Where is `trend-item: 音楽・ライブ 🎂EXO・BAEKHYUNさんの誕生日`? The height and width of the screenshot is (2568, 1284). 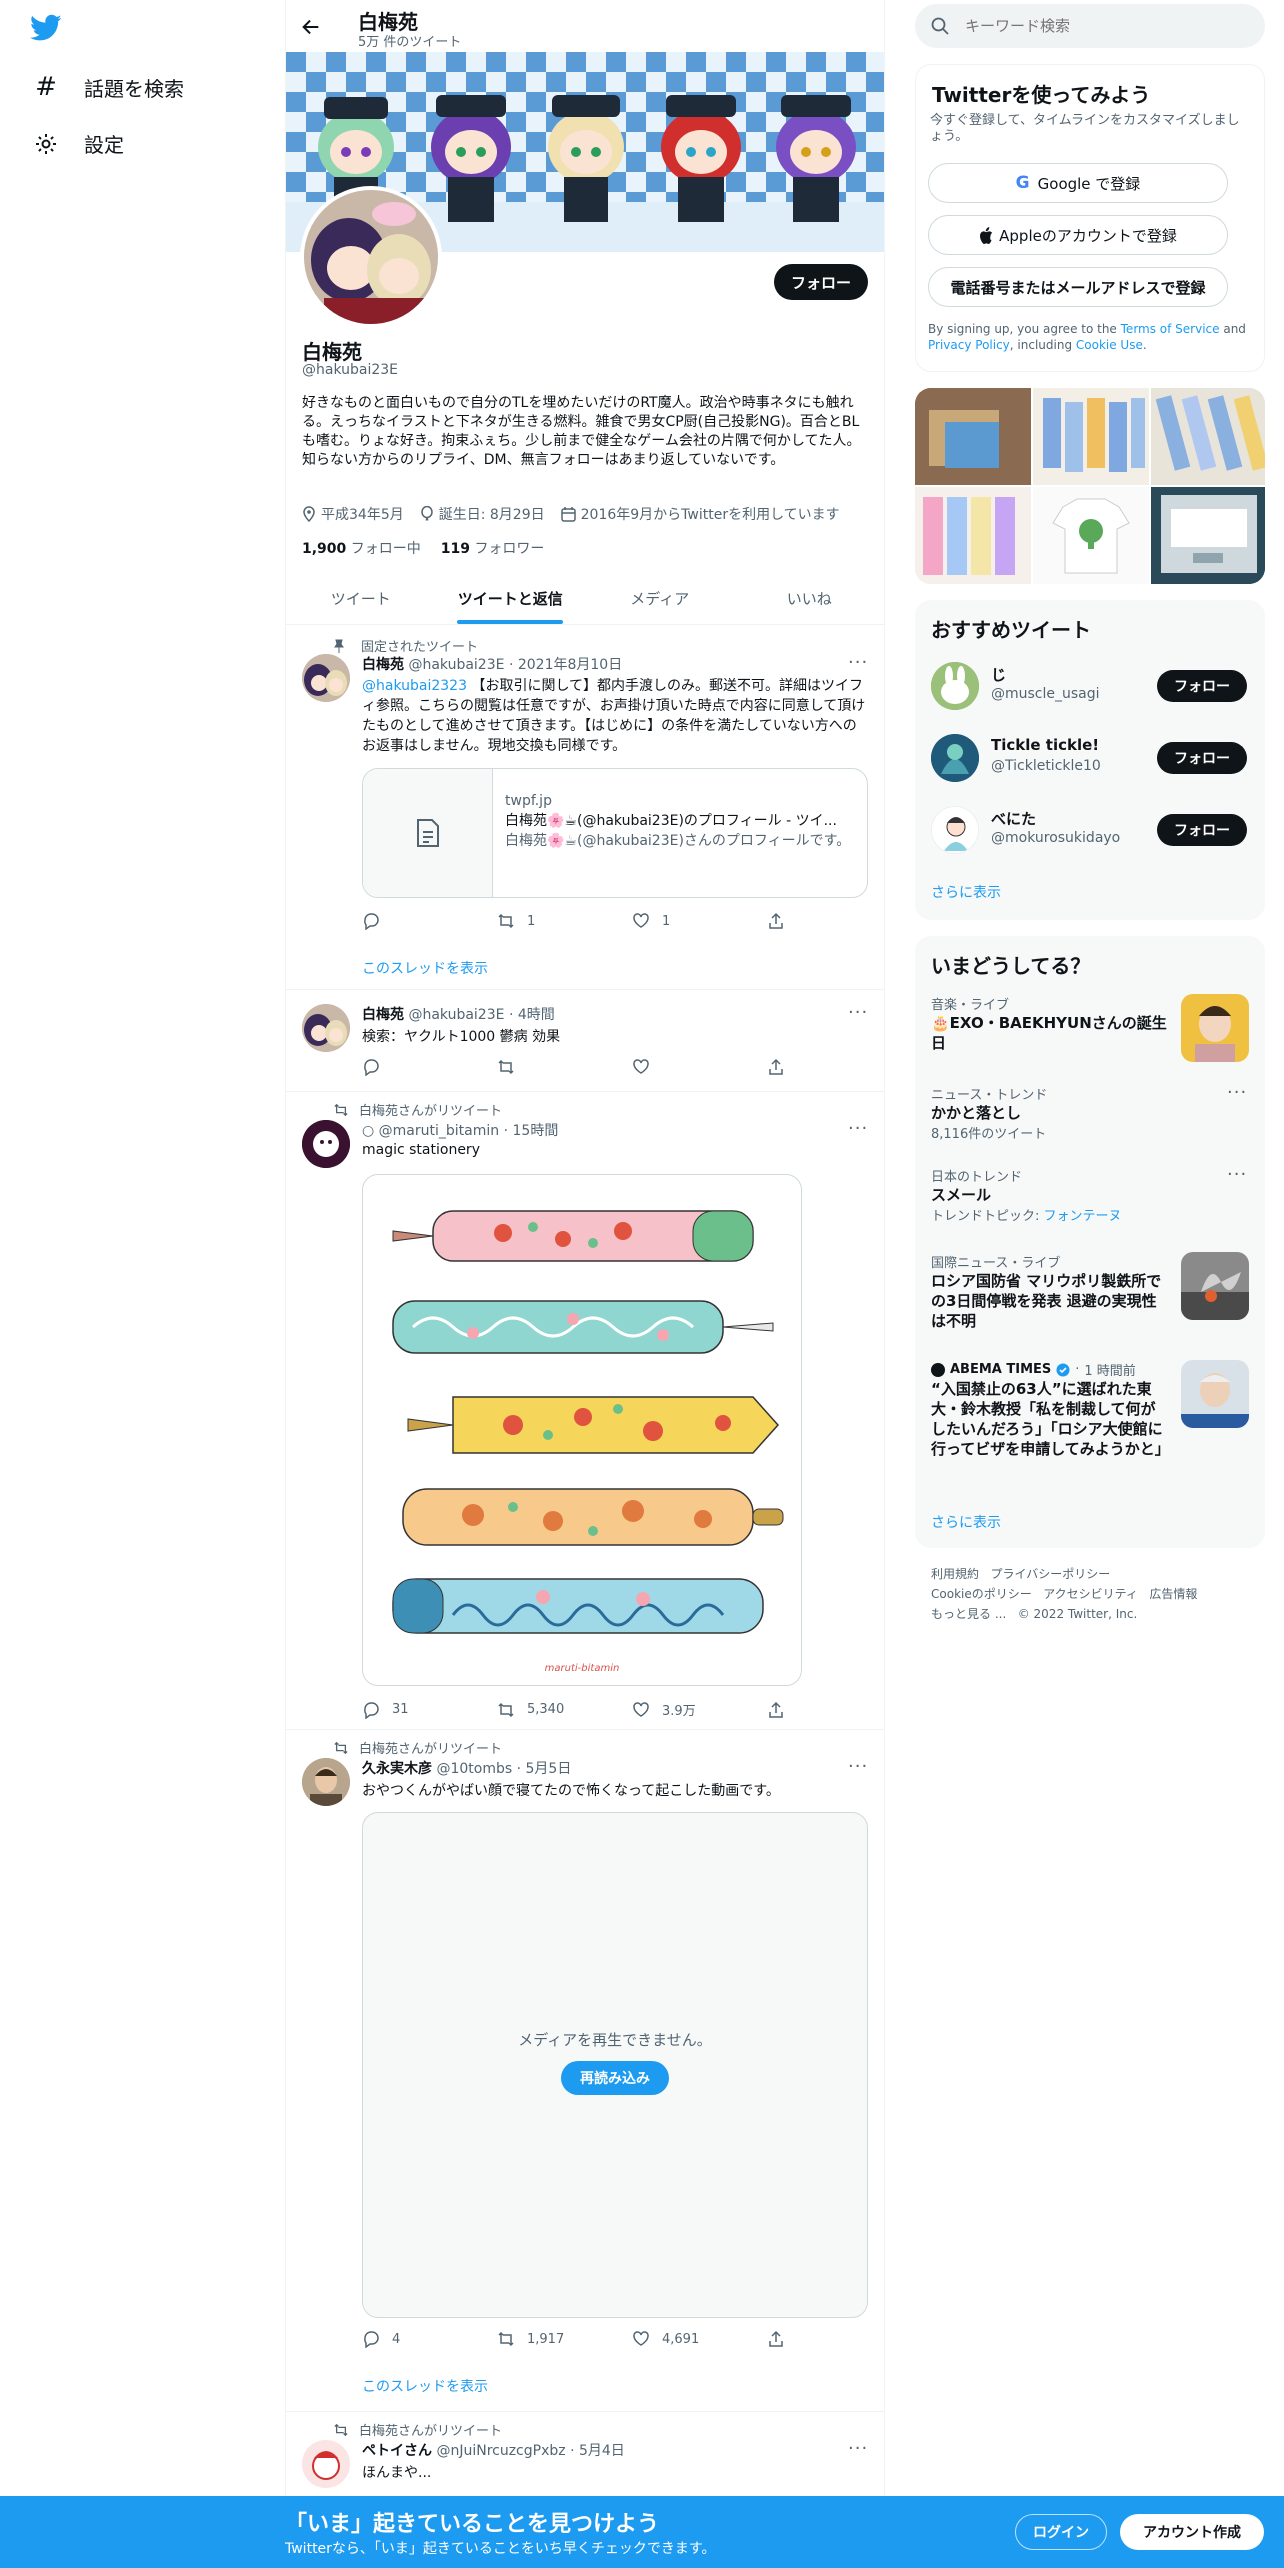
trend-item: 音楽・ライブ 🎂EXO・BAEKHYUNさんの誕生日 is located at coordinates (1090, 1034).